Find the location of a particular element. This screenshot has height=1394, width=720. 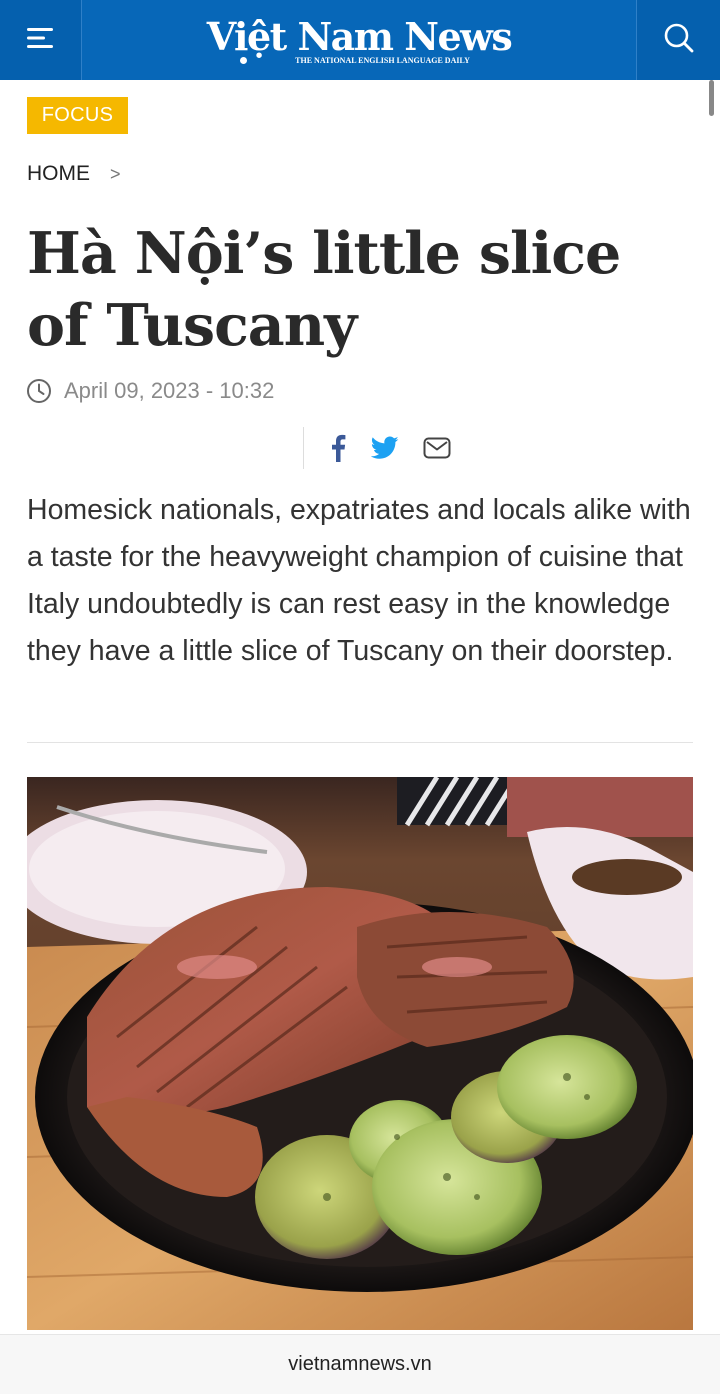

url-text: vietnamnews.vn is located at coordinates (360, 1364).